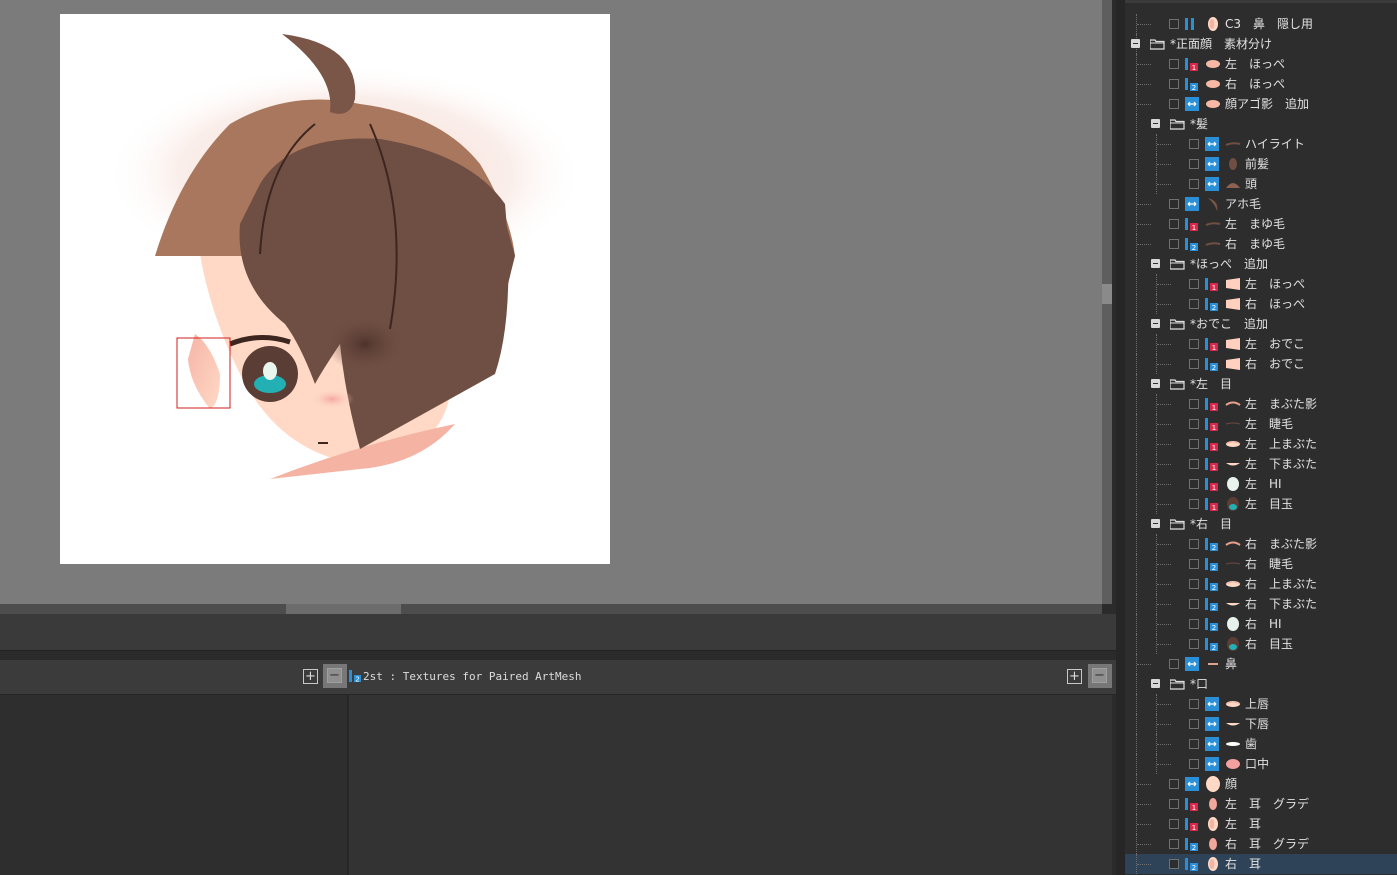  What do you see at coordinates (1261, 584) in the screenshot?
I see `layer-row: 2 右 上まぶた` at bounding box center [1261, 584].